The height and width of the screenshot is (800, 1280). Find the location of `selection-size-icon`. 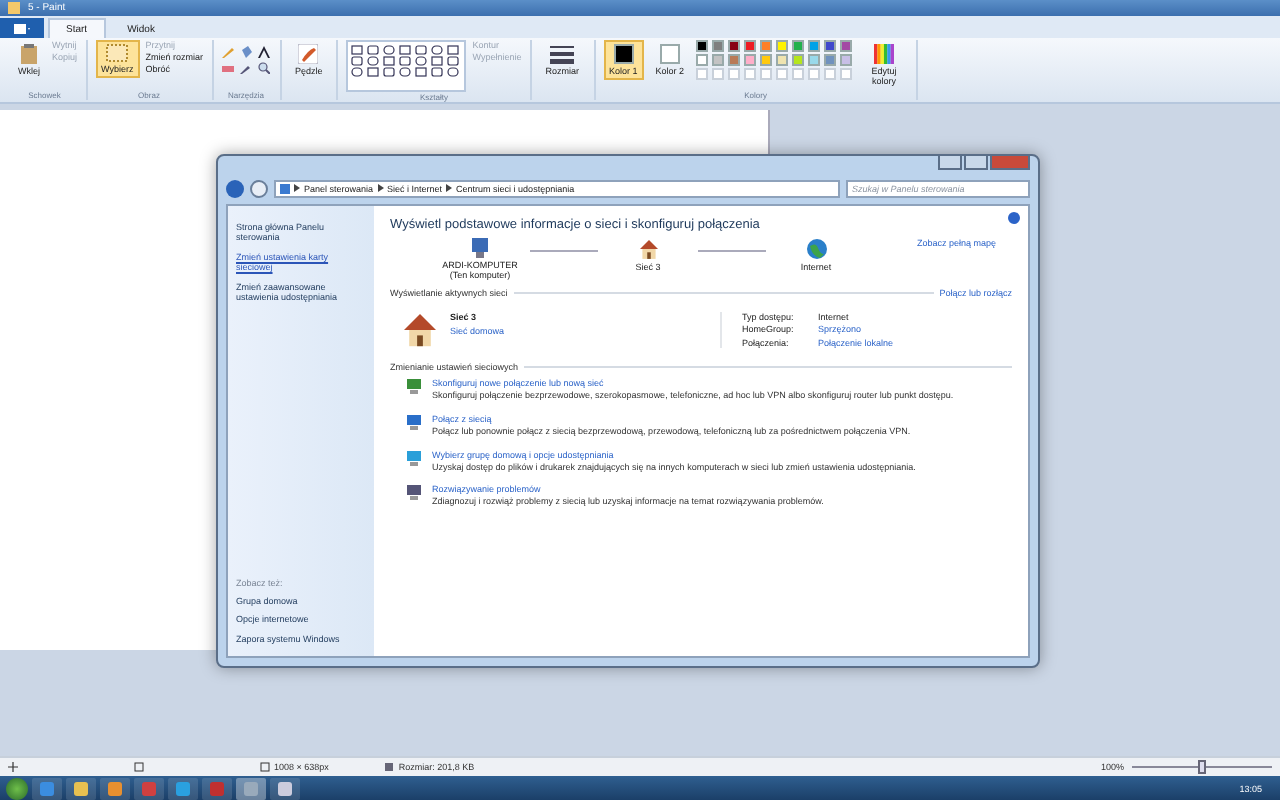

selection-size-icon is located at coordinates (139, 767).